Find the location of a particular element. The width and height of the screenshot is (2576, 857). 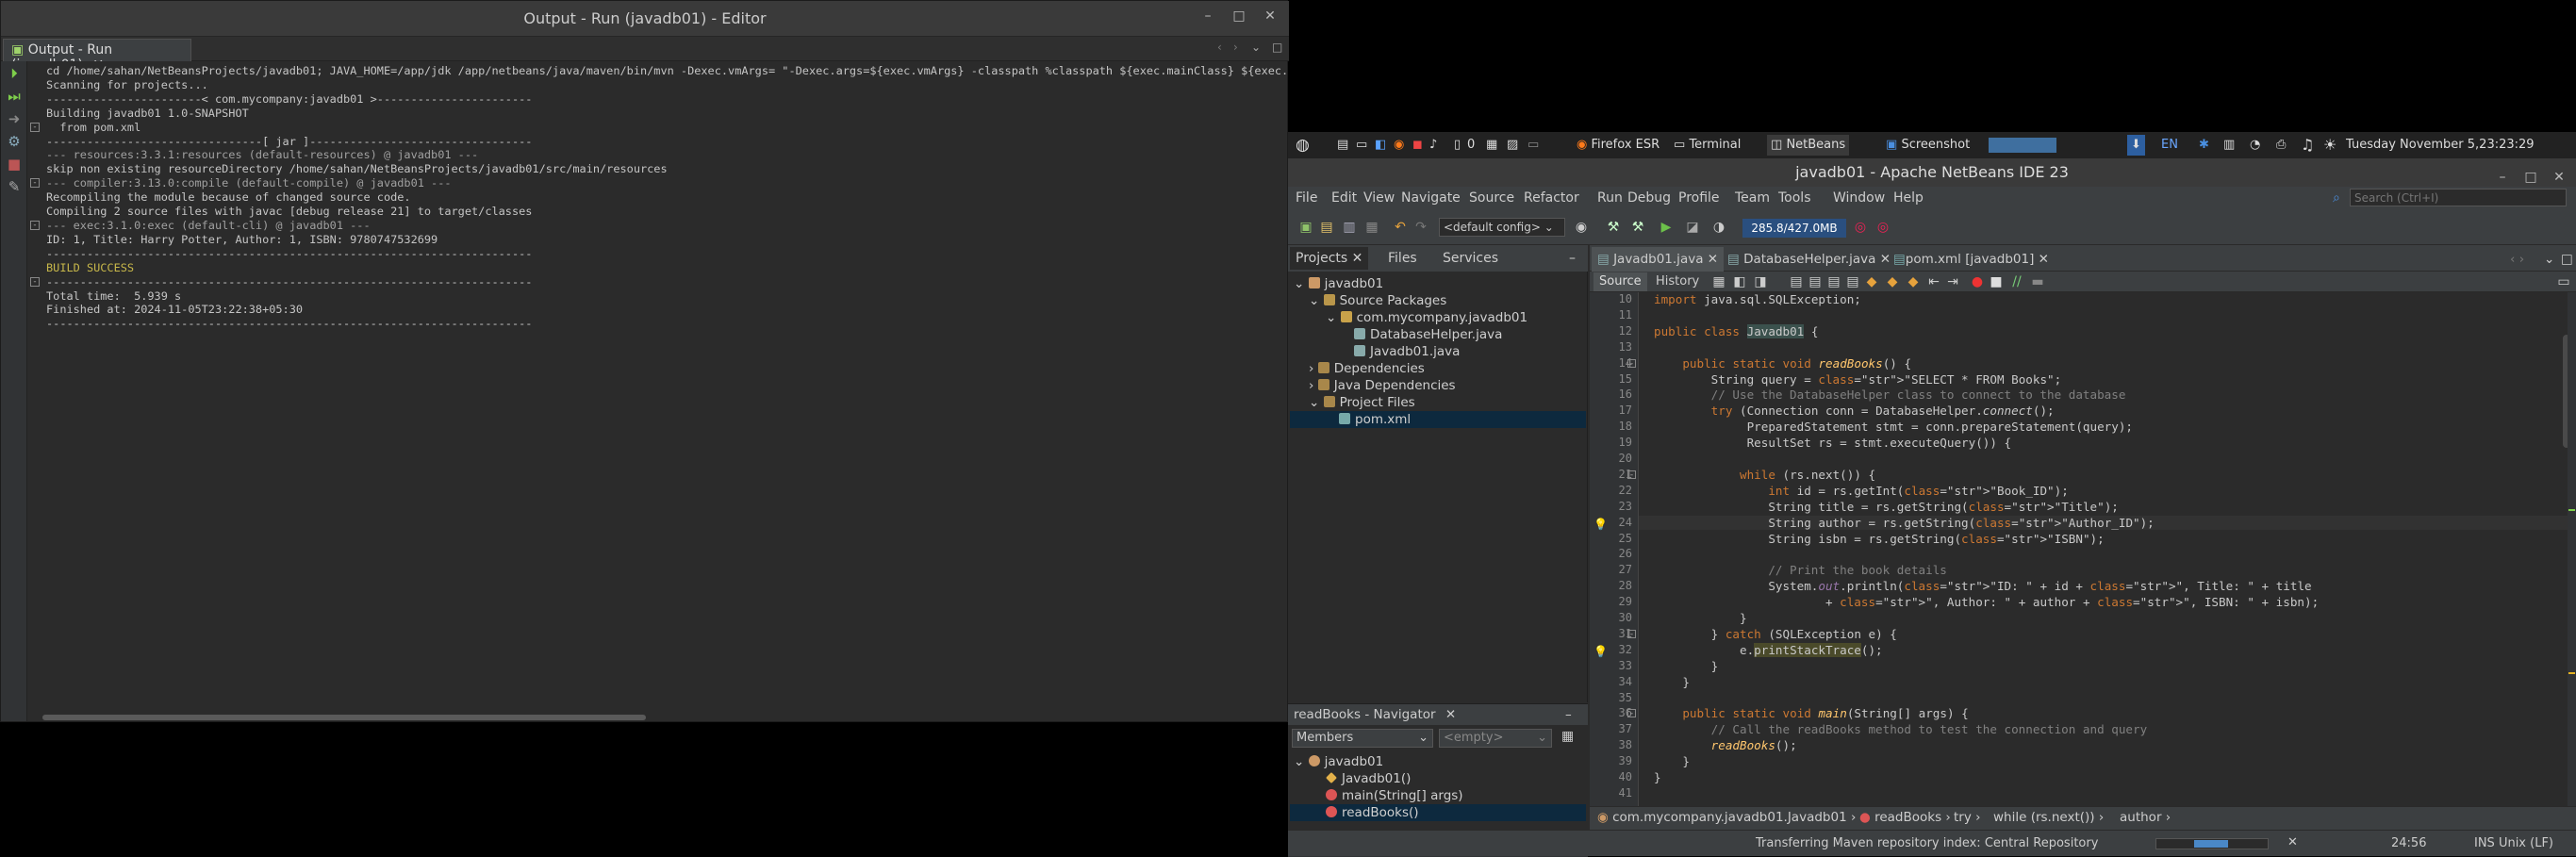

wrench-icon: ✎ is located at coordinates (14, 186).